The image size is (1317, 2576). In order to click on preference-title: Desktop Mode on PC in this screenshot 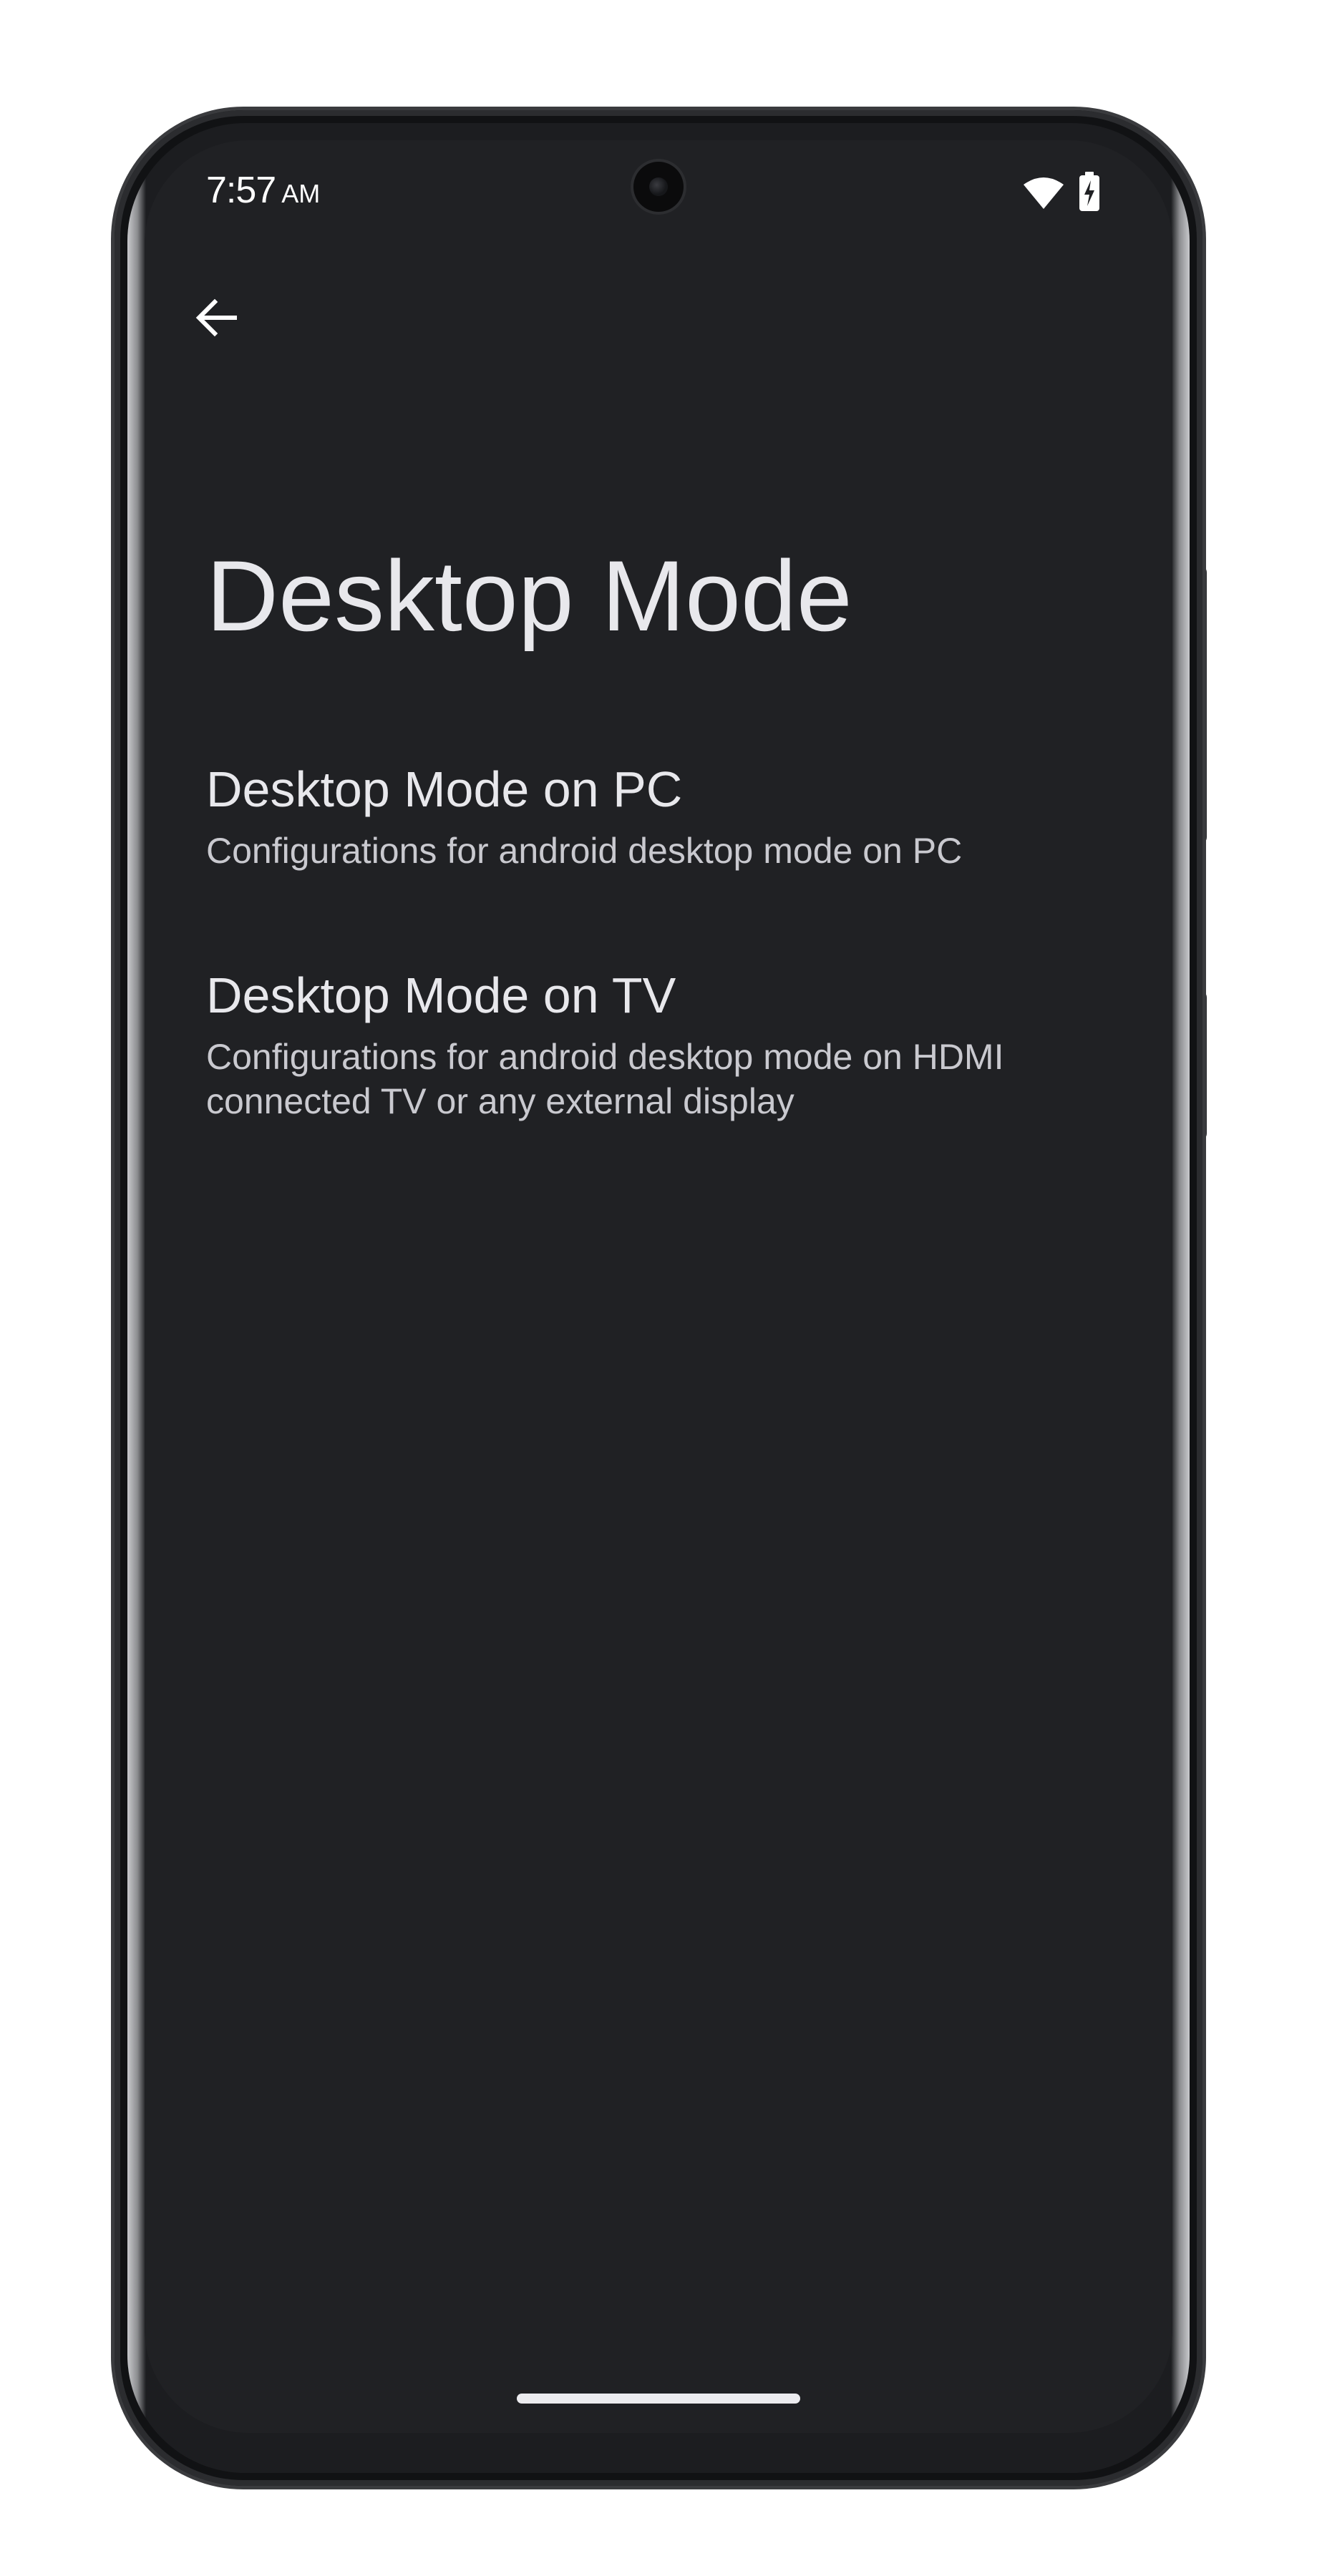, I will do `click(444, 789)`.